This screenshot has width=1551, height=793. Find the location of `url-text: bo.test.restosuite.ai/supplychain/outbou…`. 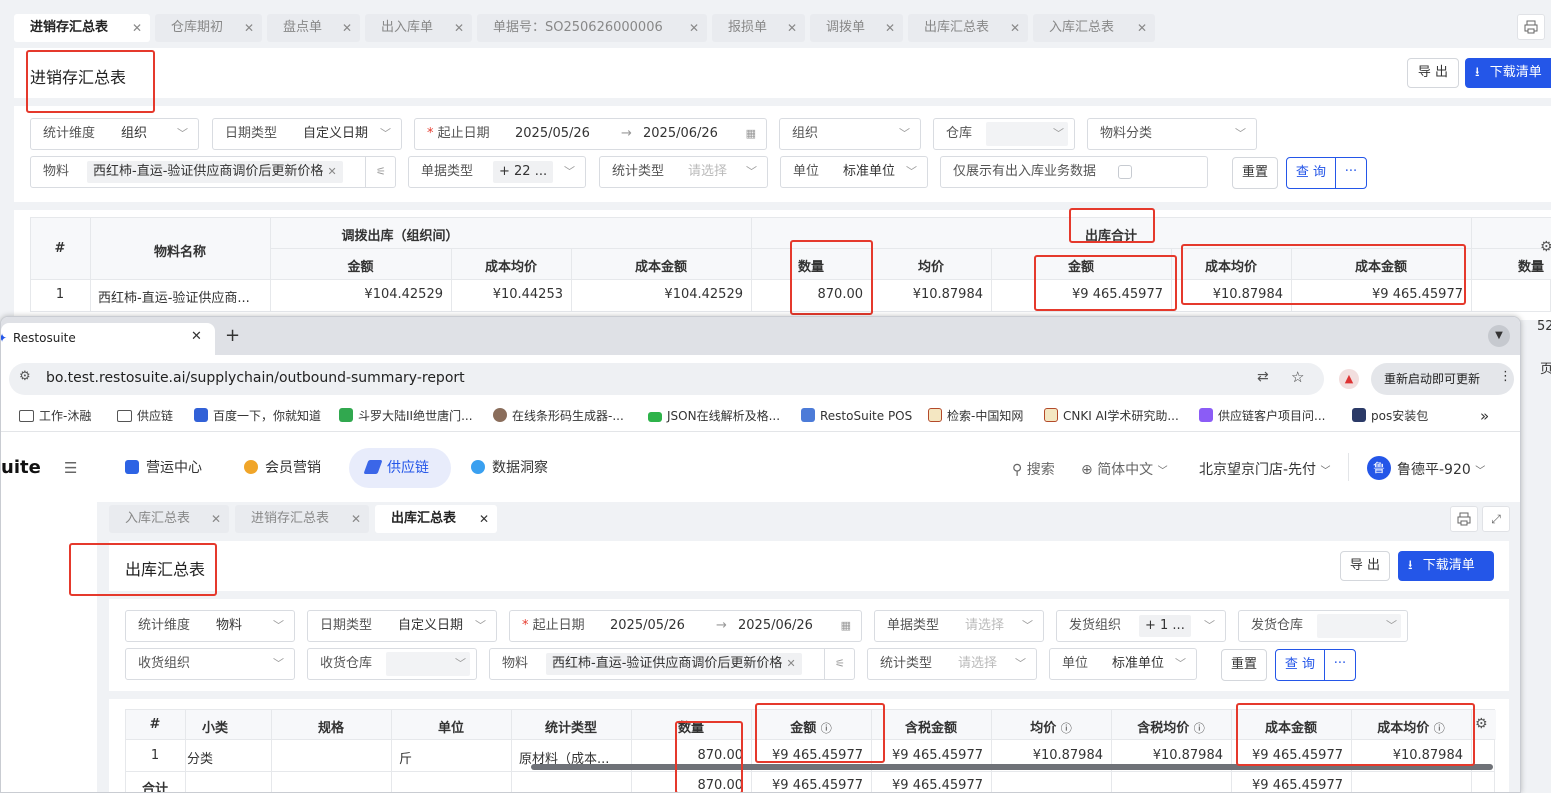

url-text: bo.test.restosuite.ai/supplychain/outbou… is located at coordinates (255, 378).